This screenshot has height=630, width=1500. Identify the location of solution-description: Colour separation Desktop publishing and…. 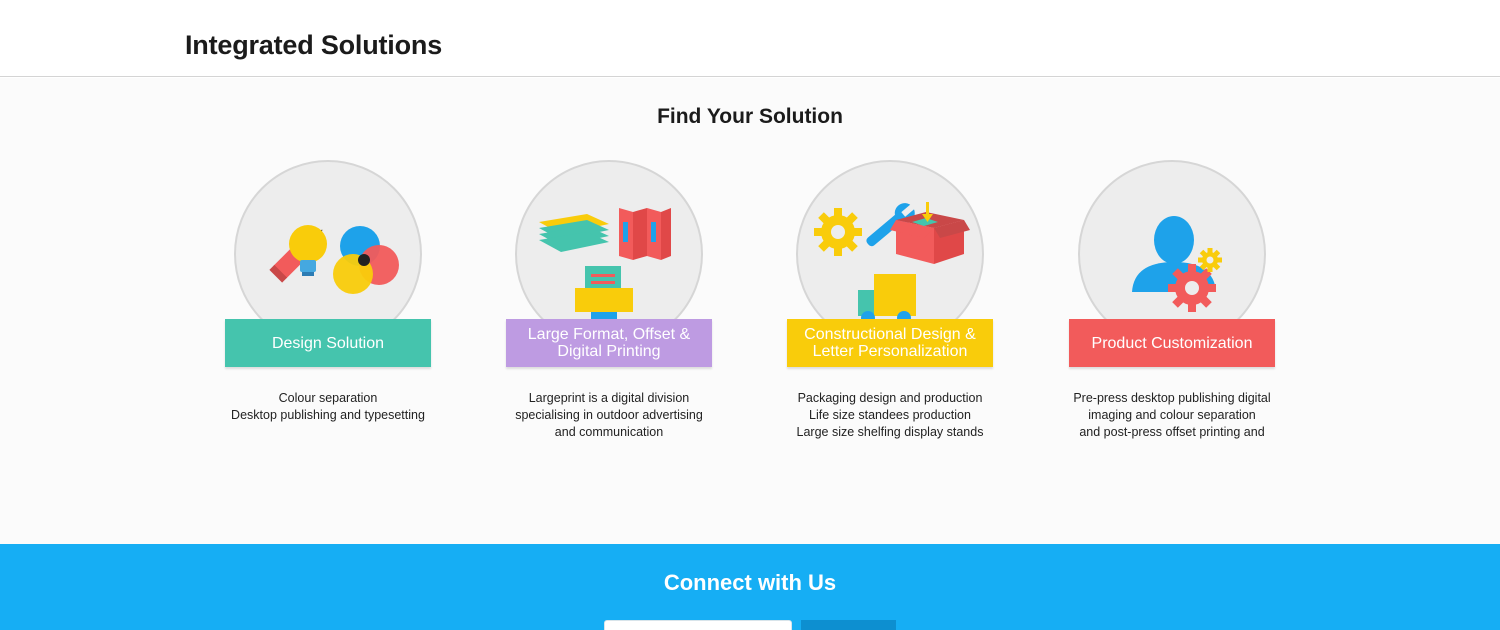
(328, 406).